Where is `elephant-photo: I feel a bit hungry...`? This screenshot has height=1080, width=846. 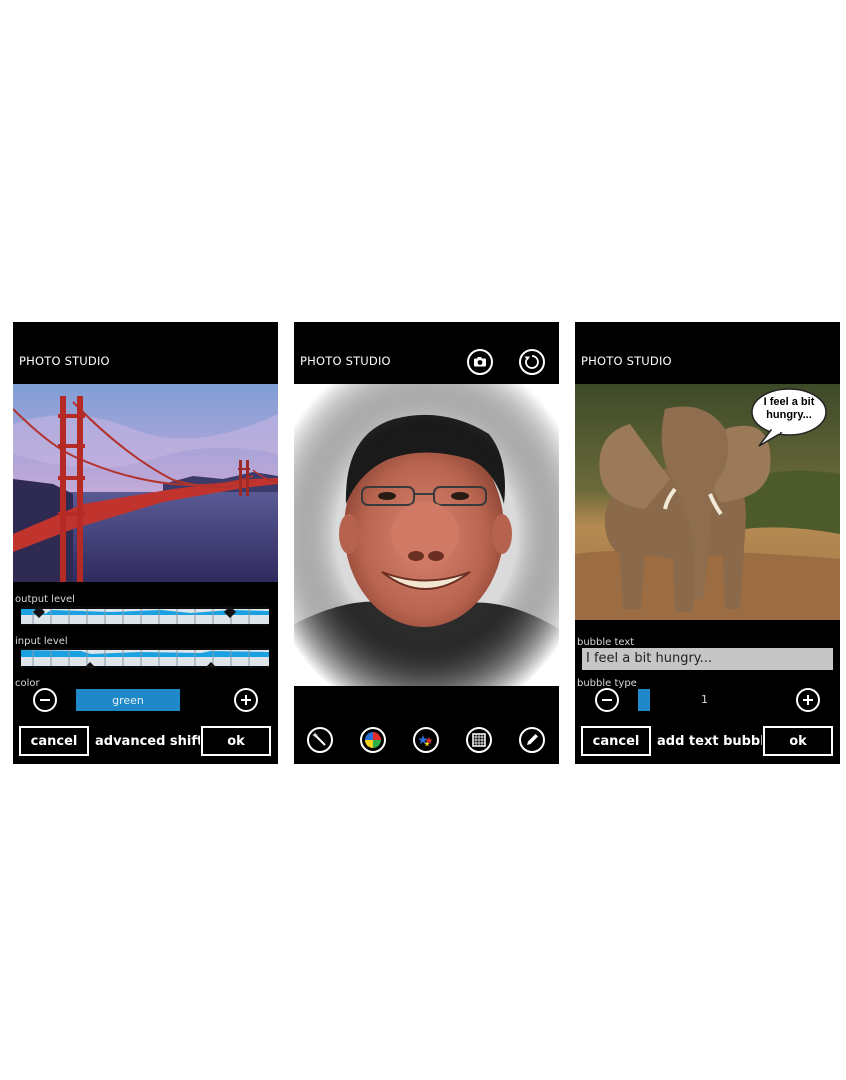
elephant-photo: I feel a bit hungry... is located at coordinates (707, 502).